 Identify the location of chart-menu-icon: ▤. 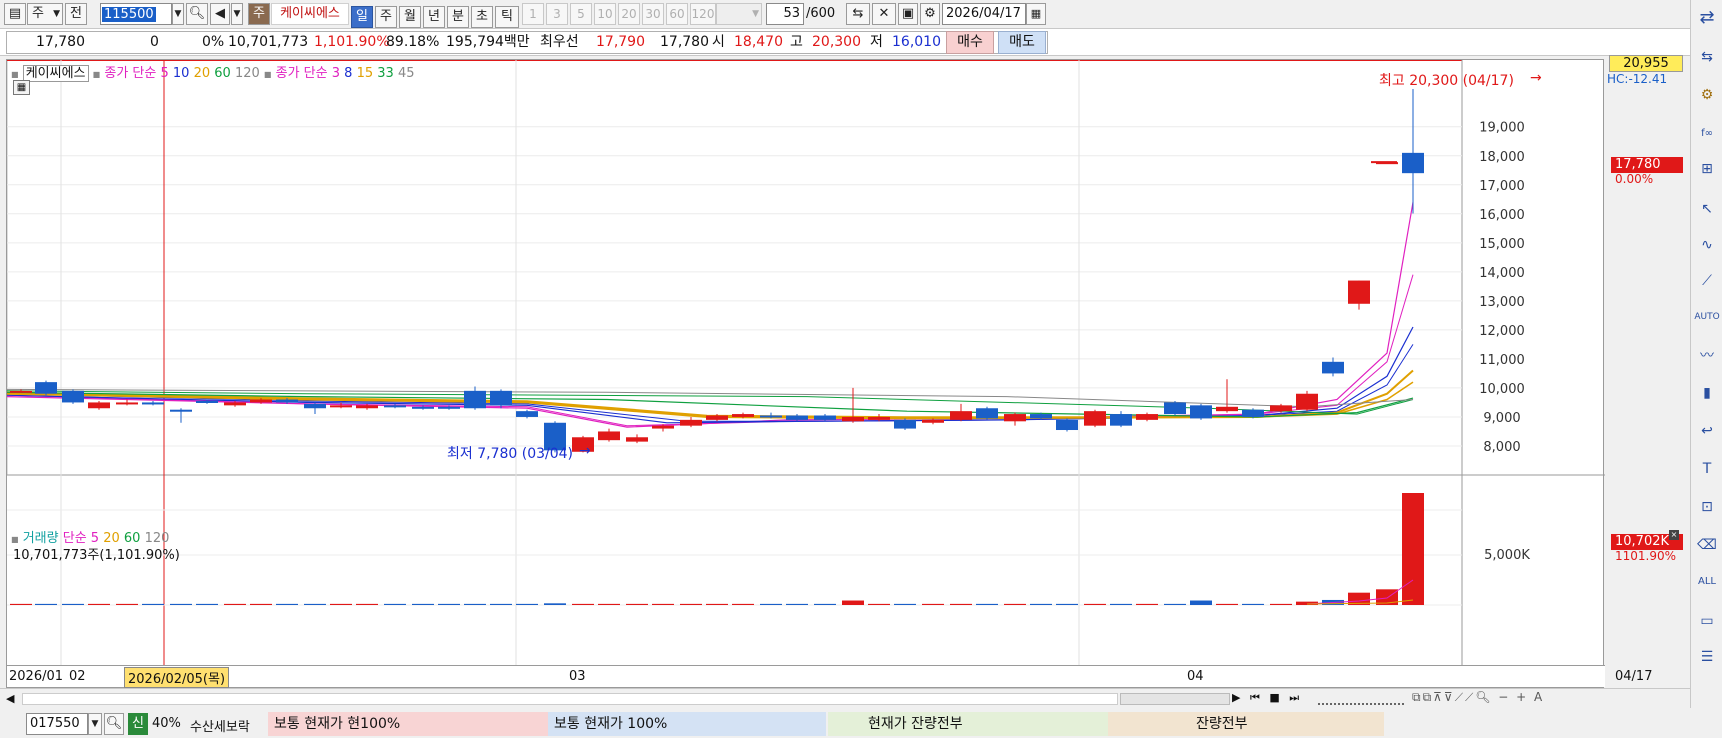
(15, 14).